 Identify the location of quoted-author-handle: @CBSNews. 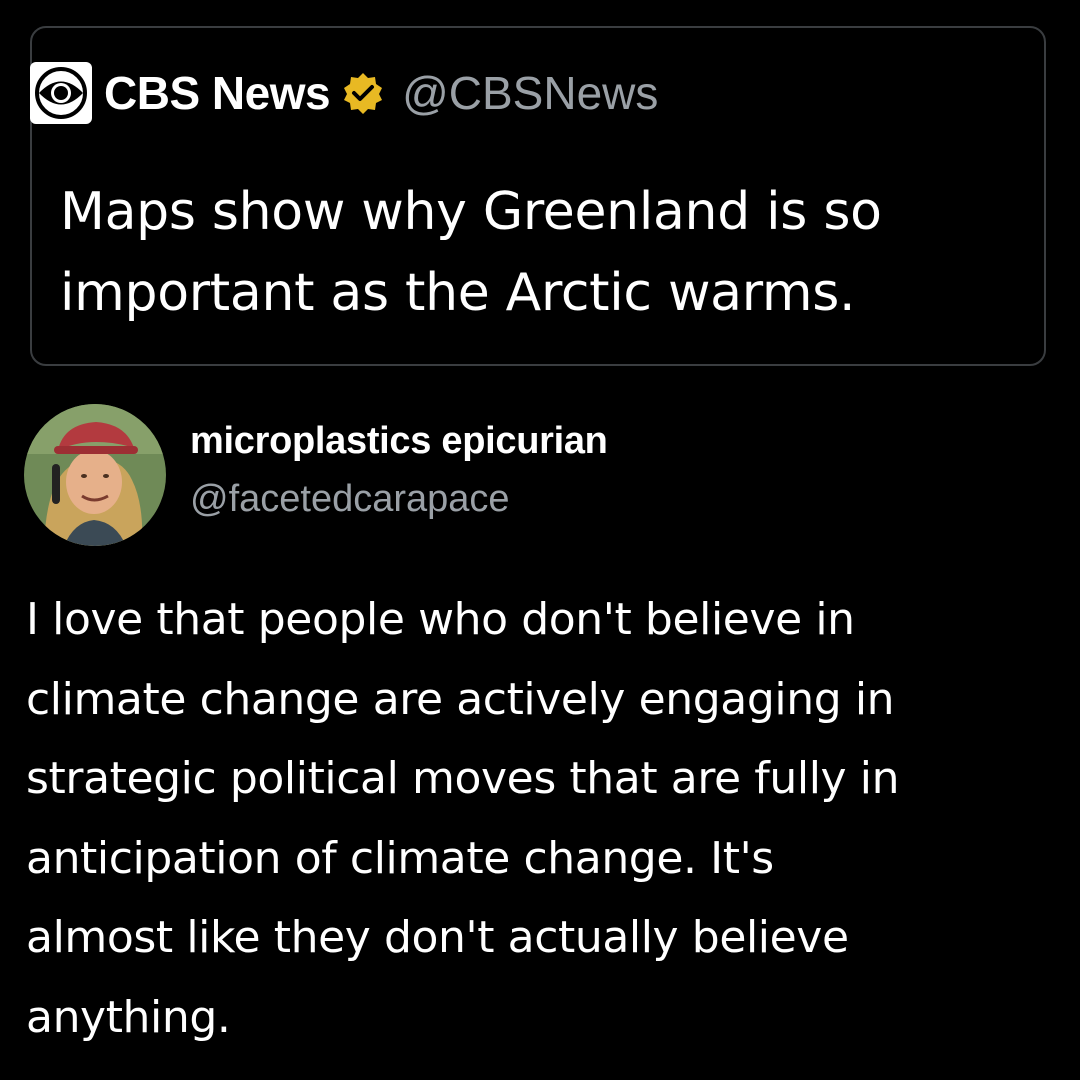
(530, 93).